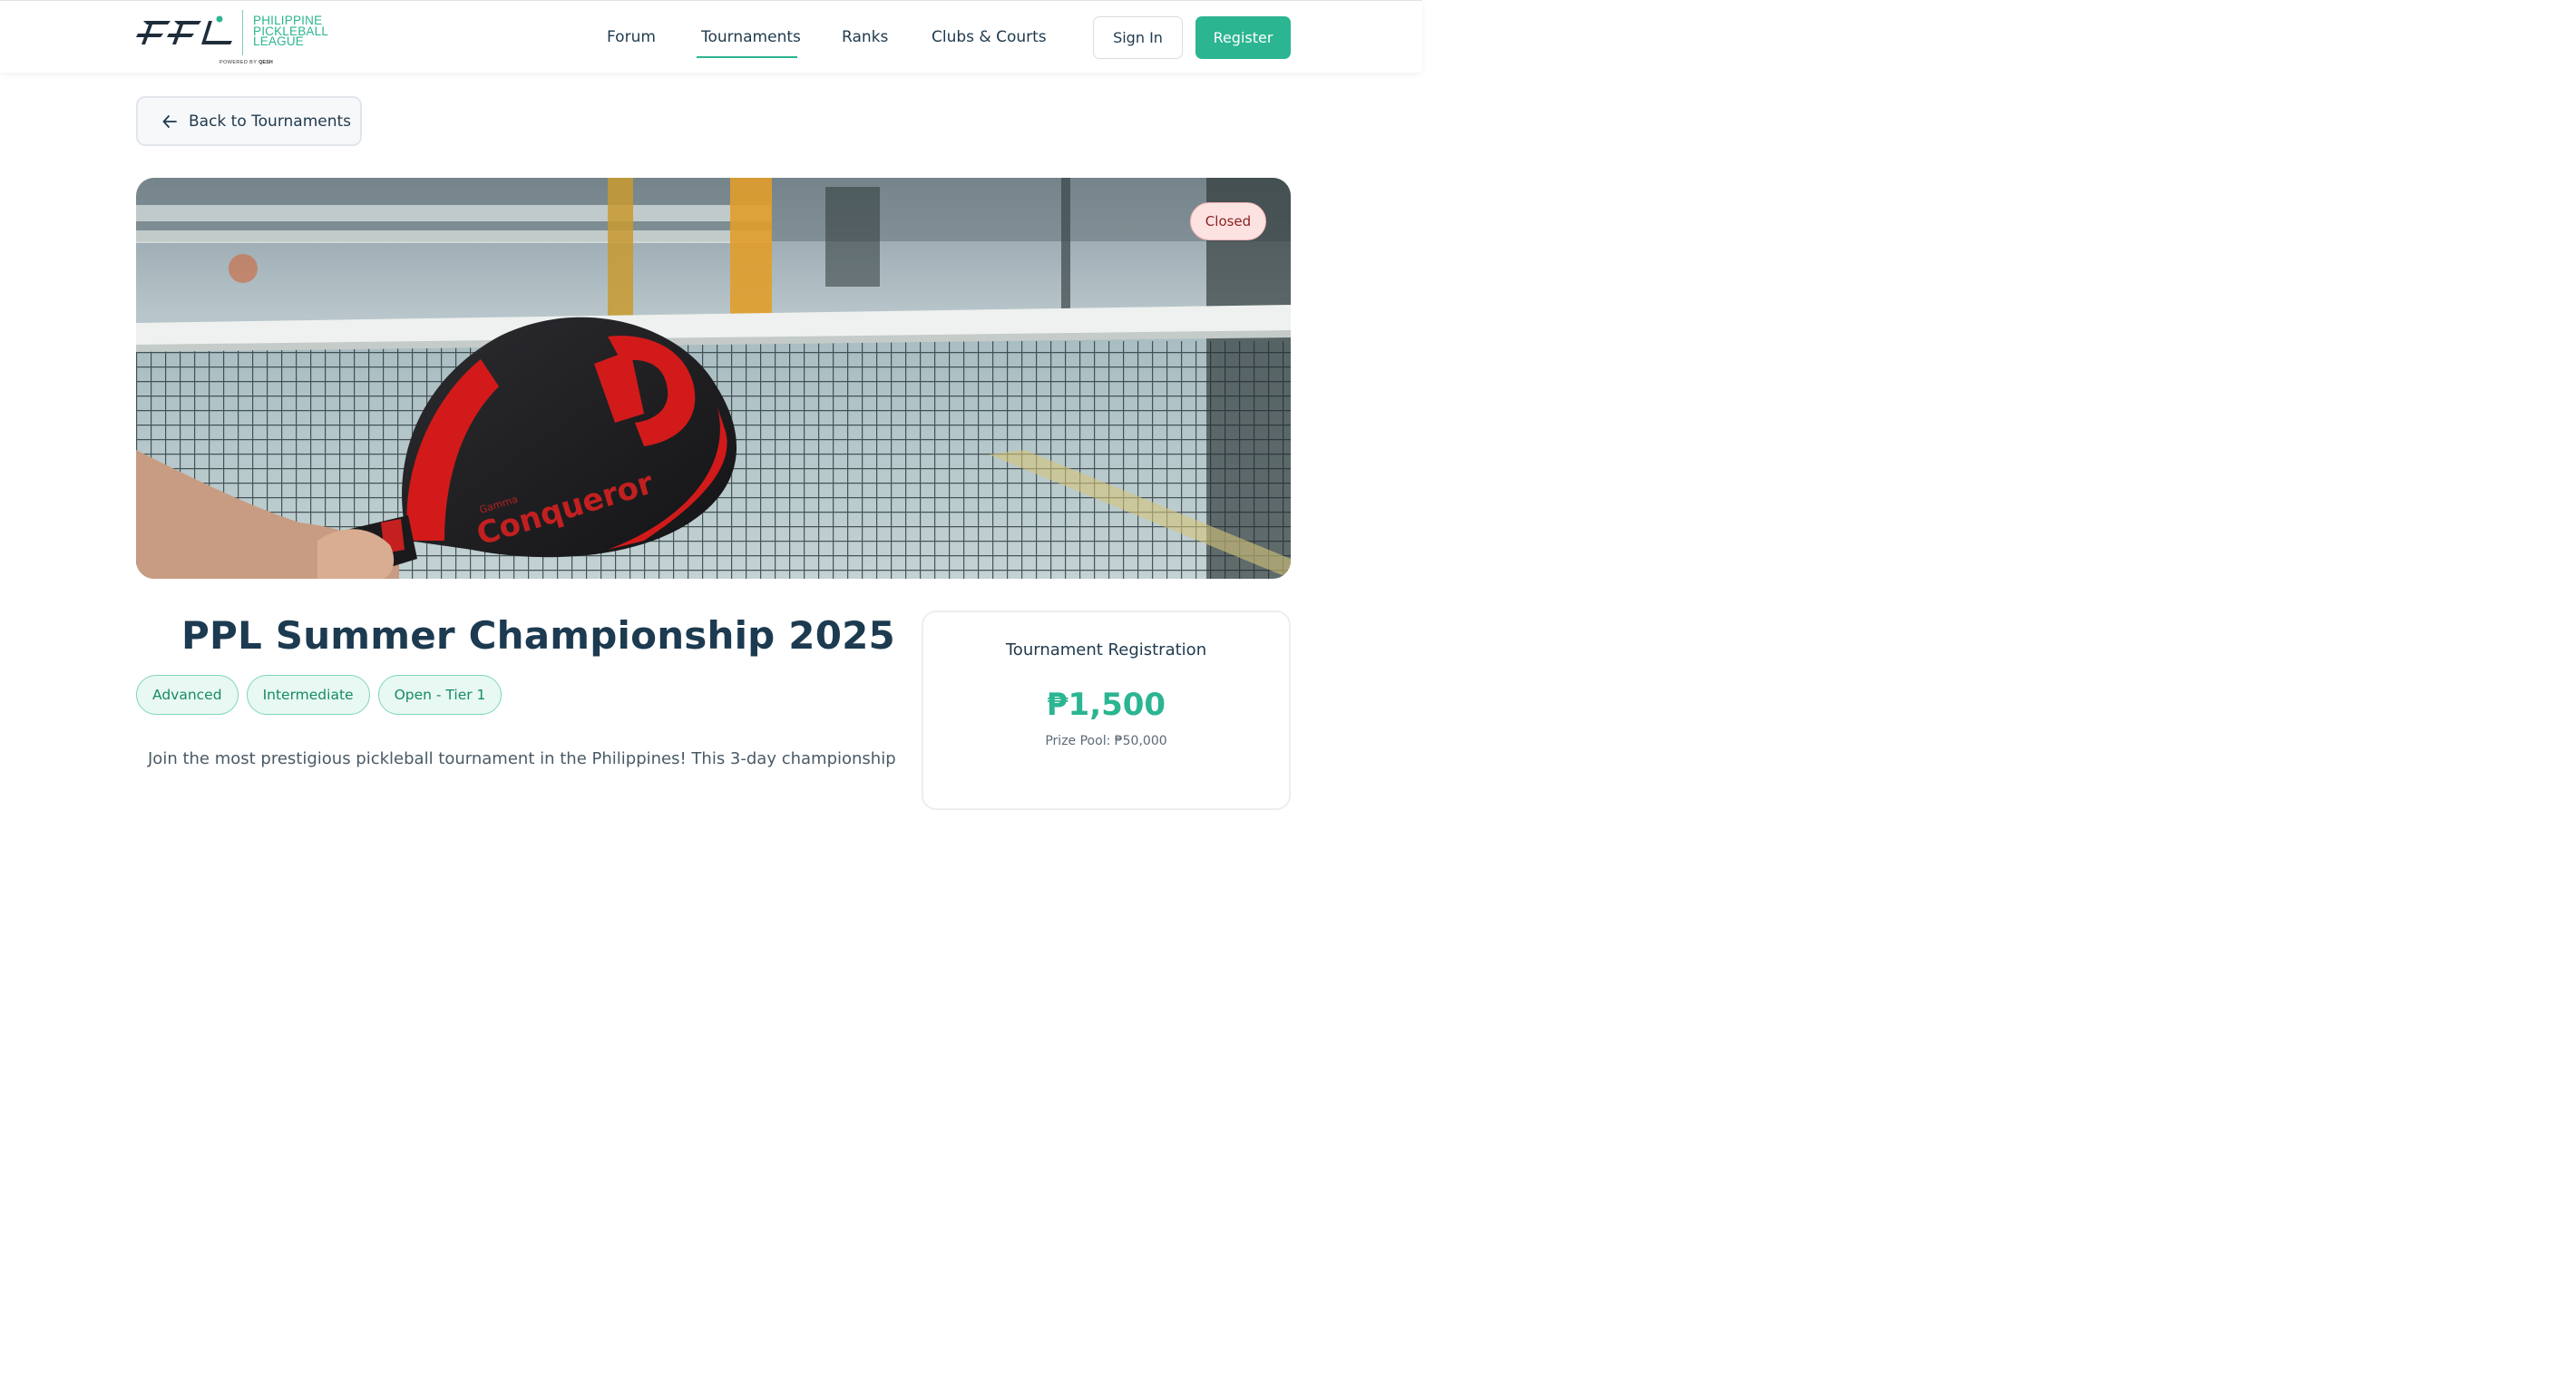  What do you see at coordinates (308, 695) in the screenshot?
I see `tag-intermediate: Intermediate` at bounding box center [308, 695].